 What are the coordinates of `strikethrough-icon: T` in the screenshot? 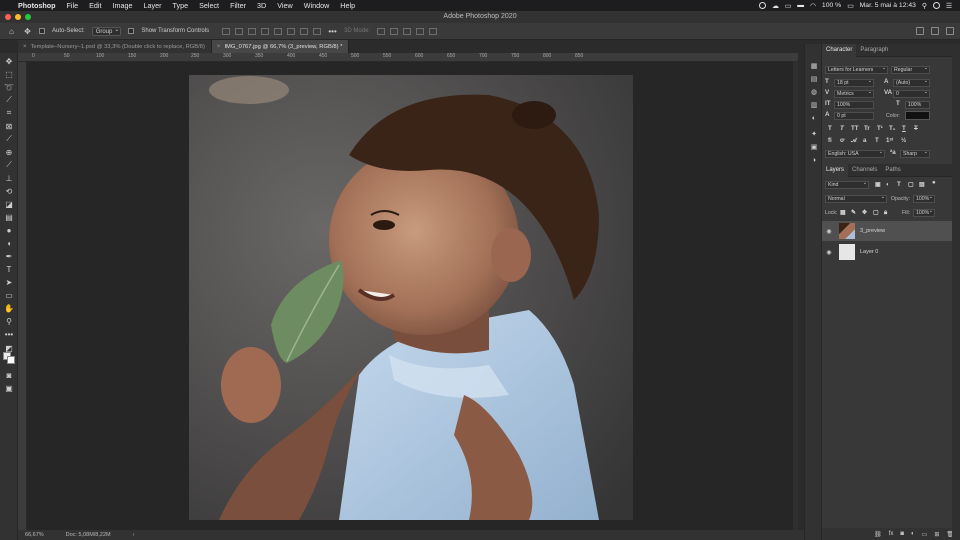 It's located at (916, 128).